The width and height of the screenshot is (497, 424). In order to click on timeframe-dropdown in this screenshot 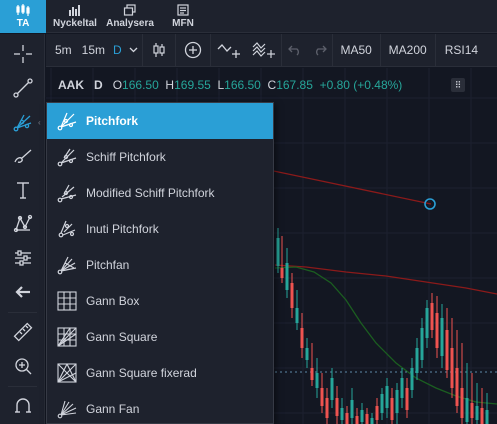, I will do `click(133, 50)`.